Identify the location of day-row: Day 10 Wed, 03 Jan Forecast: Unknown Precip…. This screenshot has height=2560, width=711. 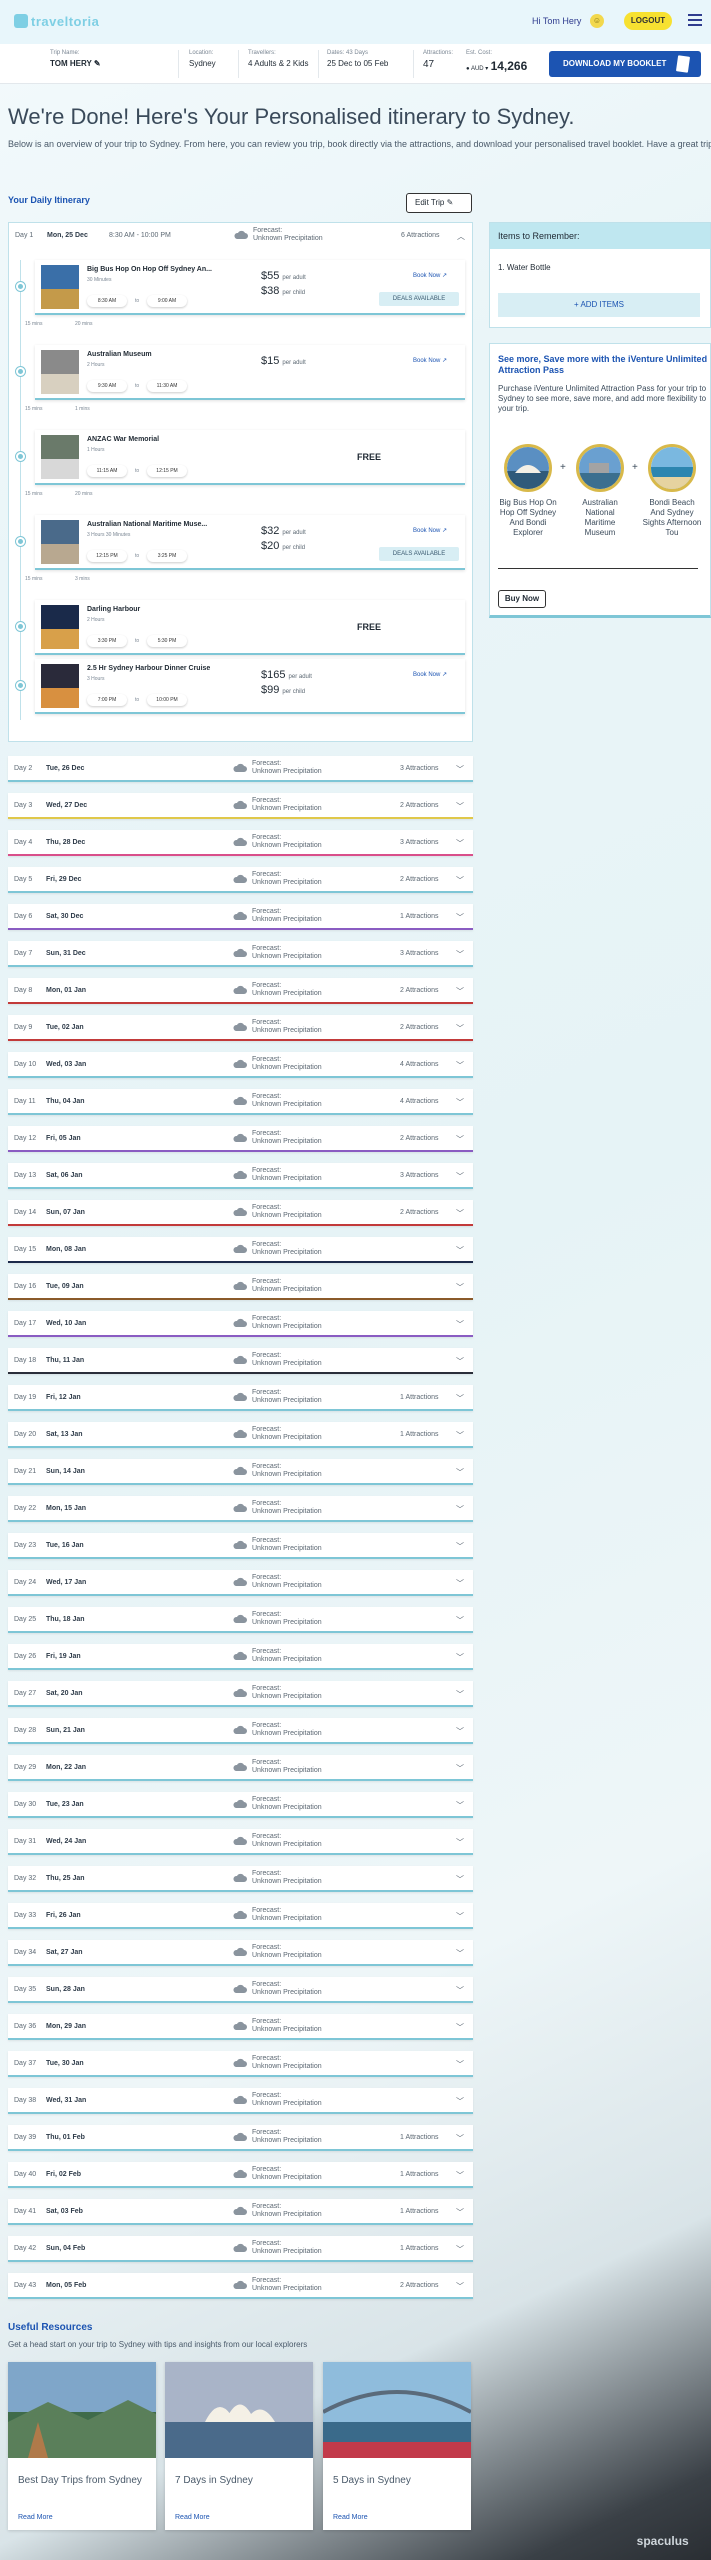
(240, 1065).